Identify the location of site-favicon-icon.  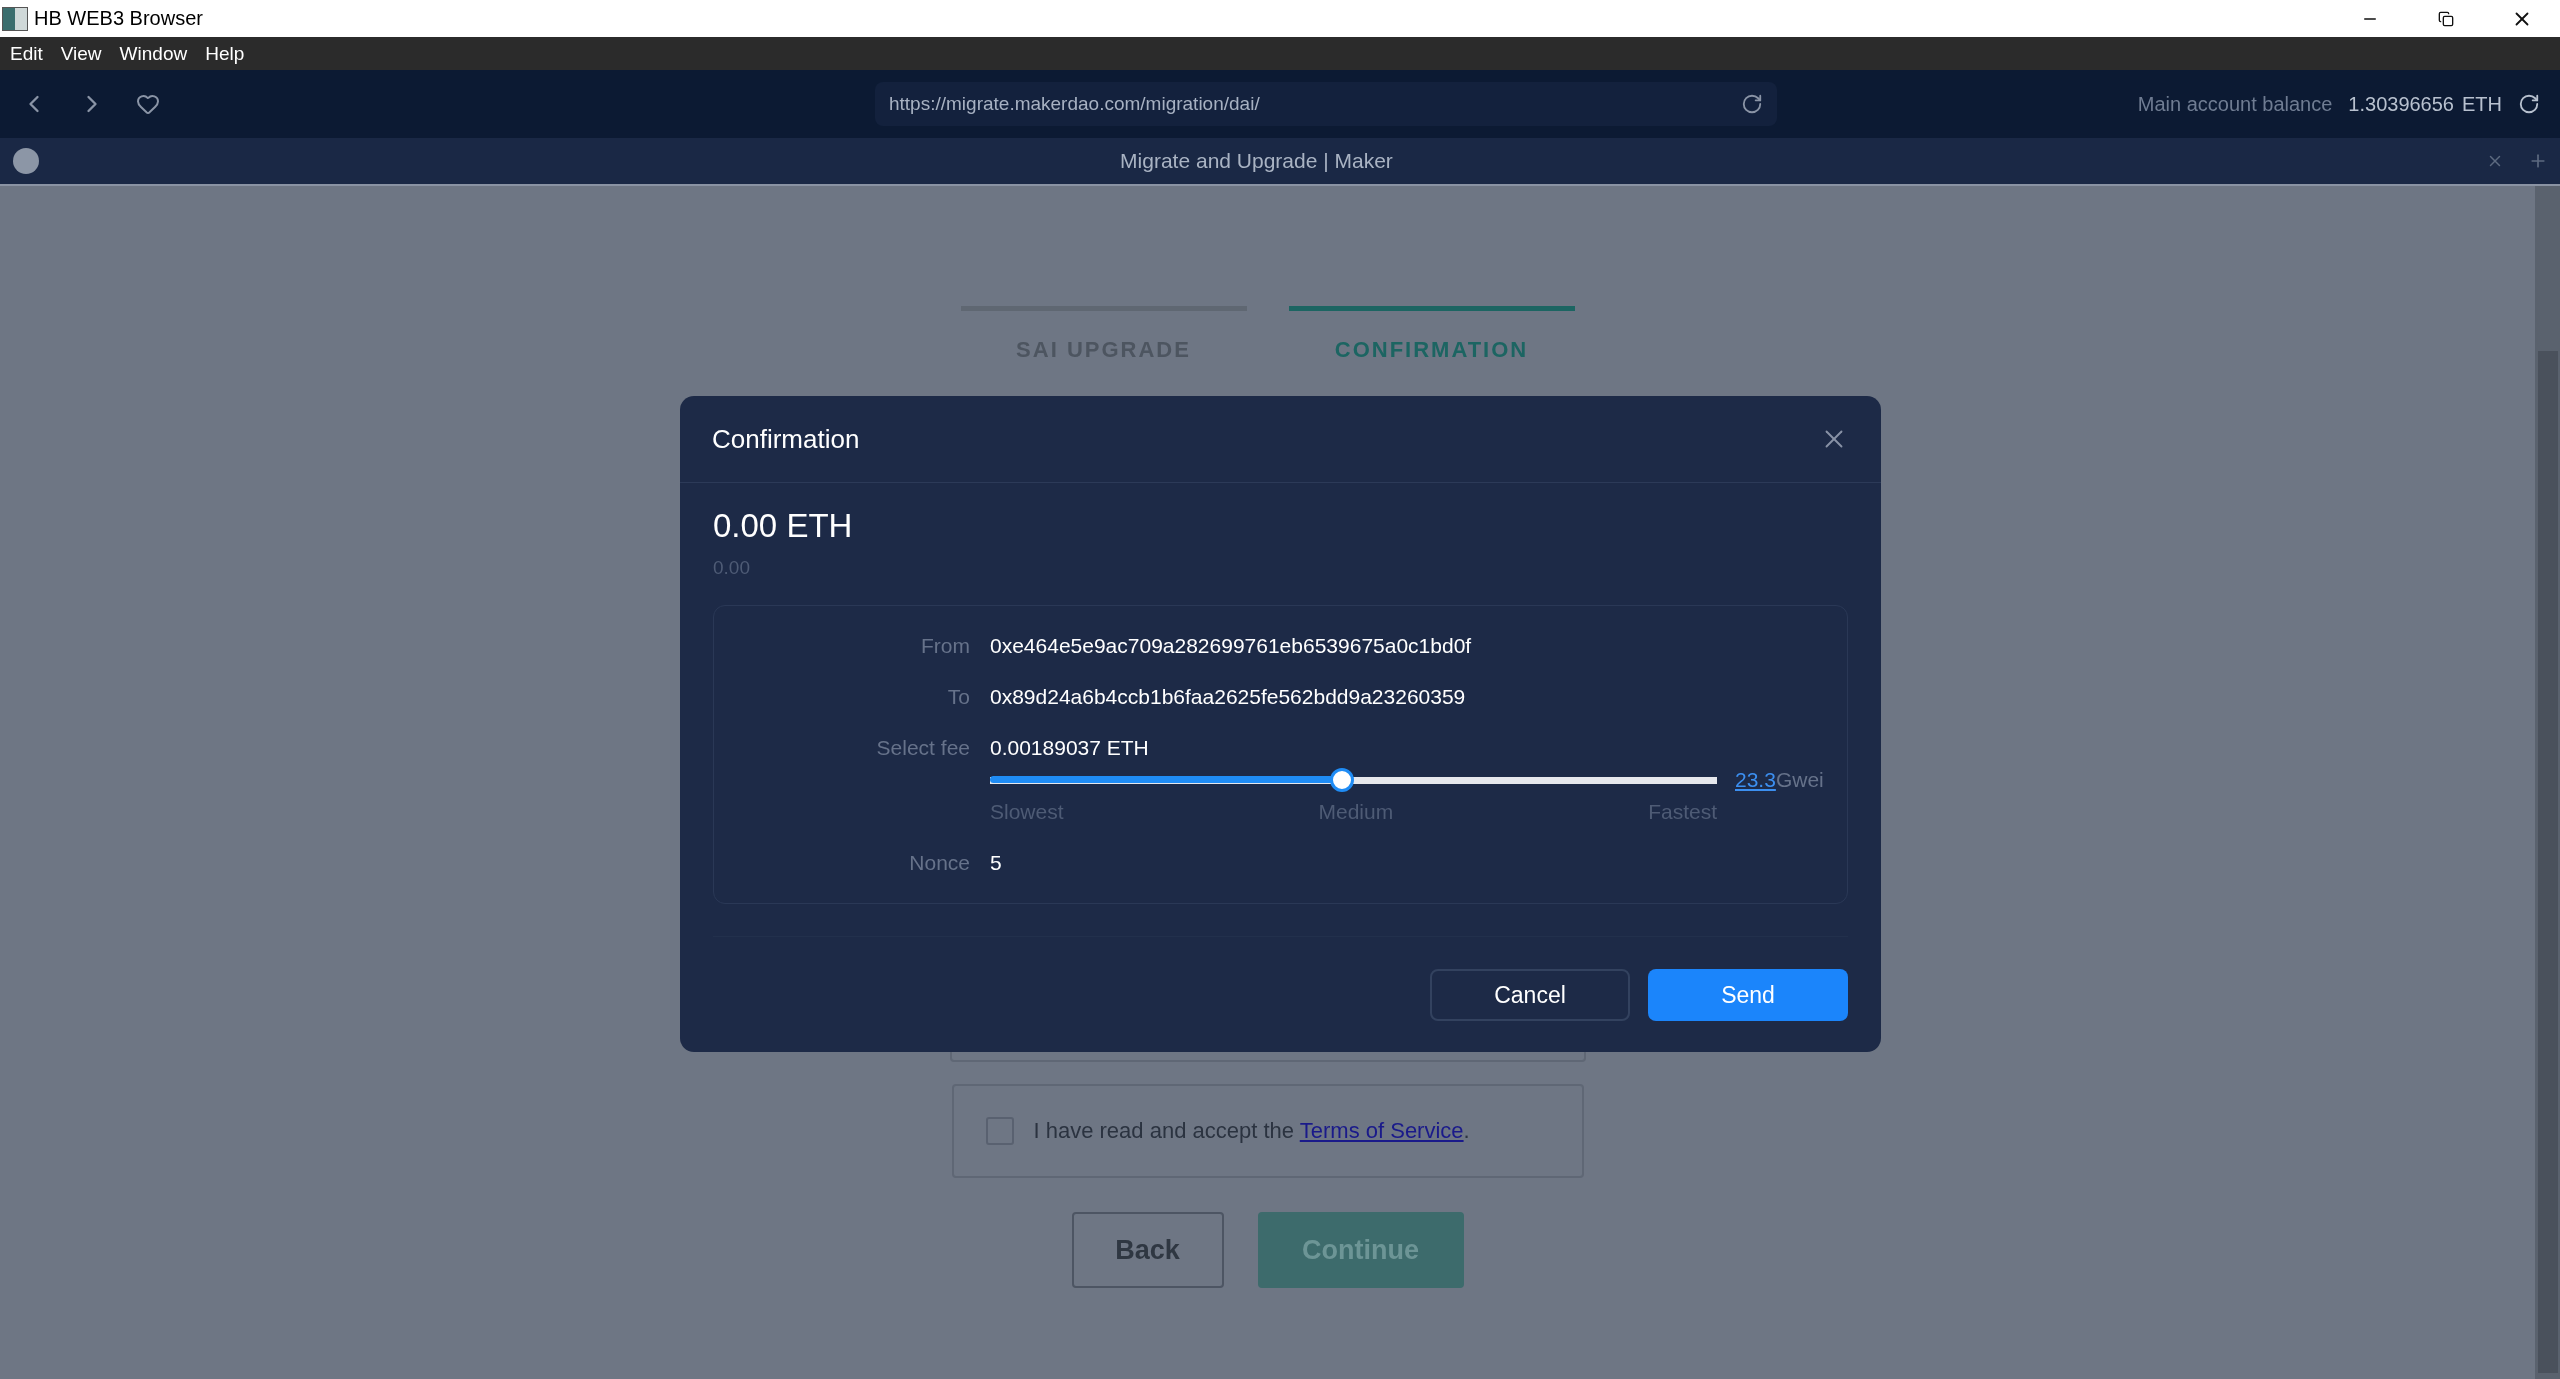
(26, 161).